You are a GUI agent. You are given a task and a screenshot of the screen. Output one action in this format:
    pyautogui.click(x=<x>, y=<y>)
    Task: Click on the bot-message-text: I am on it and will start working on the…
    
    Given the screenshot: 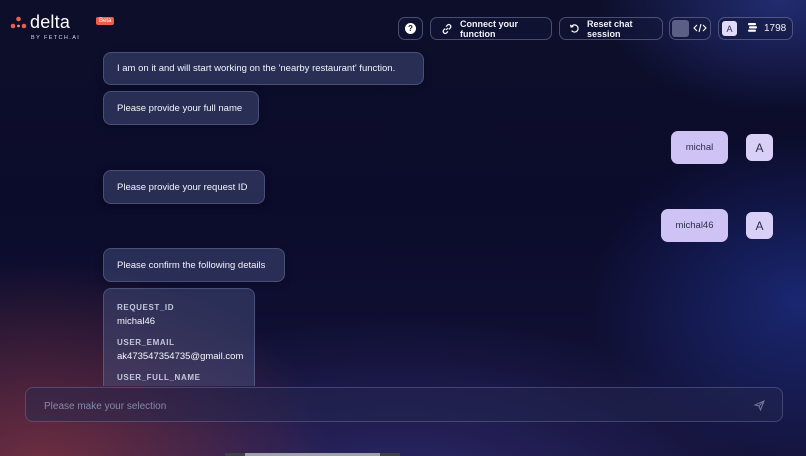 What is the action you would take?
    pyautogui.click(x=256, y=68)
    